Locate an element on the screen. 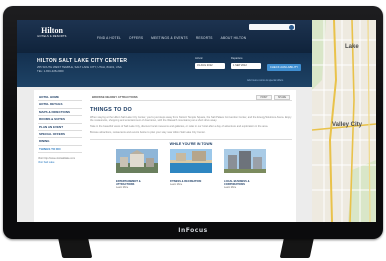  nav-offers: OFFERS is located at coordinates (136, 38).